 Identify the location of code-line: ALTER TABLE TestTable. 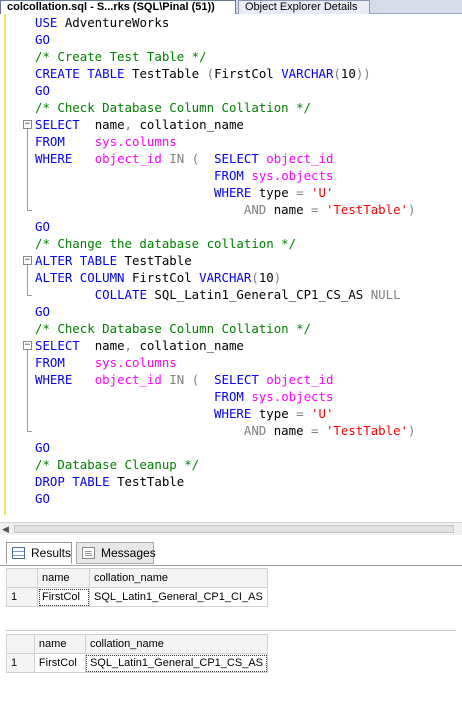
(113, 260).